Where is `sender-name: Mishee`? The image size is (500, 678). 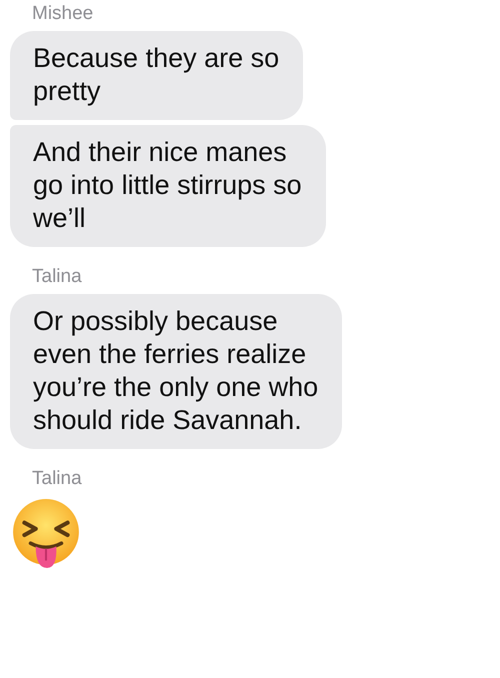
sender-name: Mishee is located at coordinates (63, 14).